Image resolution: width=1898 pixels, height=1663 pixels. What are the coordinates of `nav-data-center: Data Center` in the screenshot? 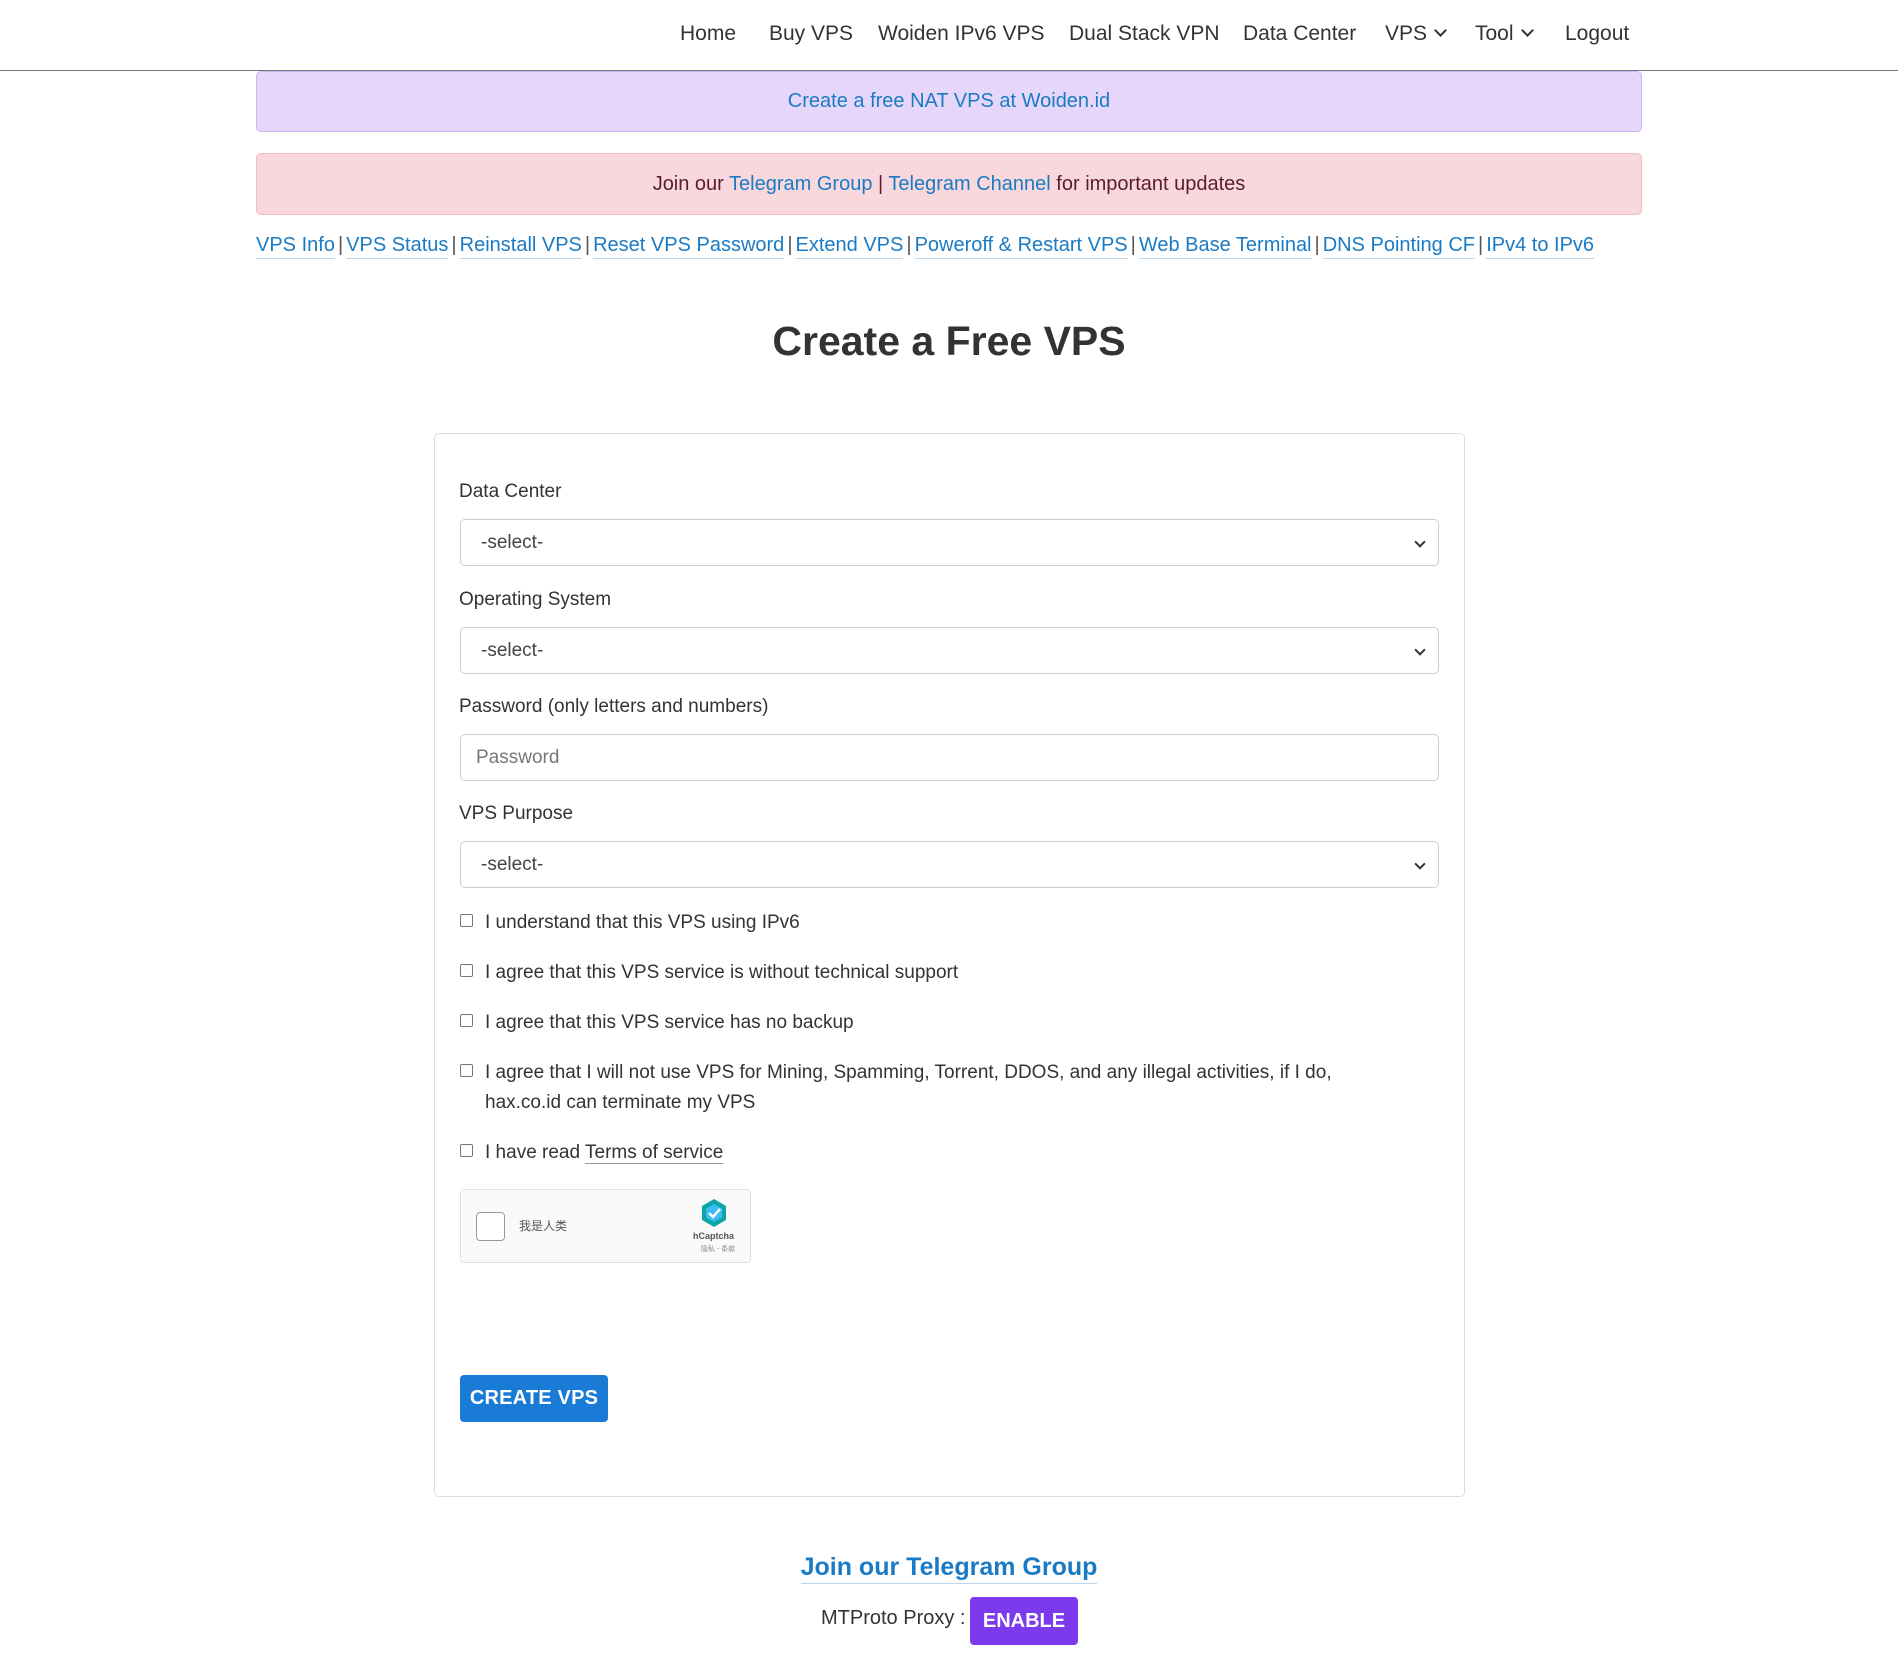 It's located at (1299, 34).